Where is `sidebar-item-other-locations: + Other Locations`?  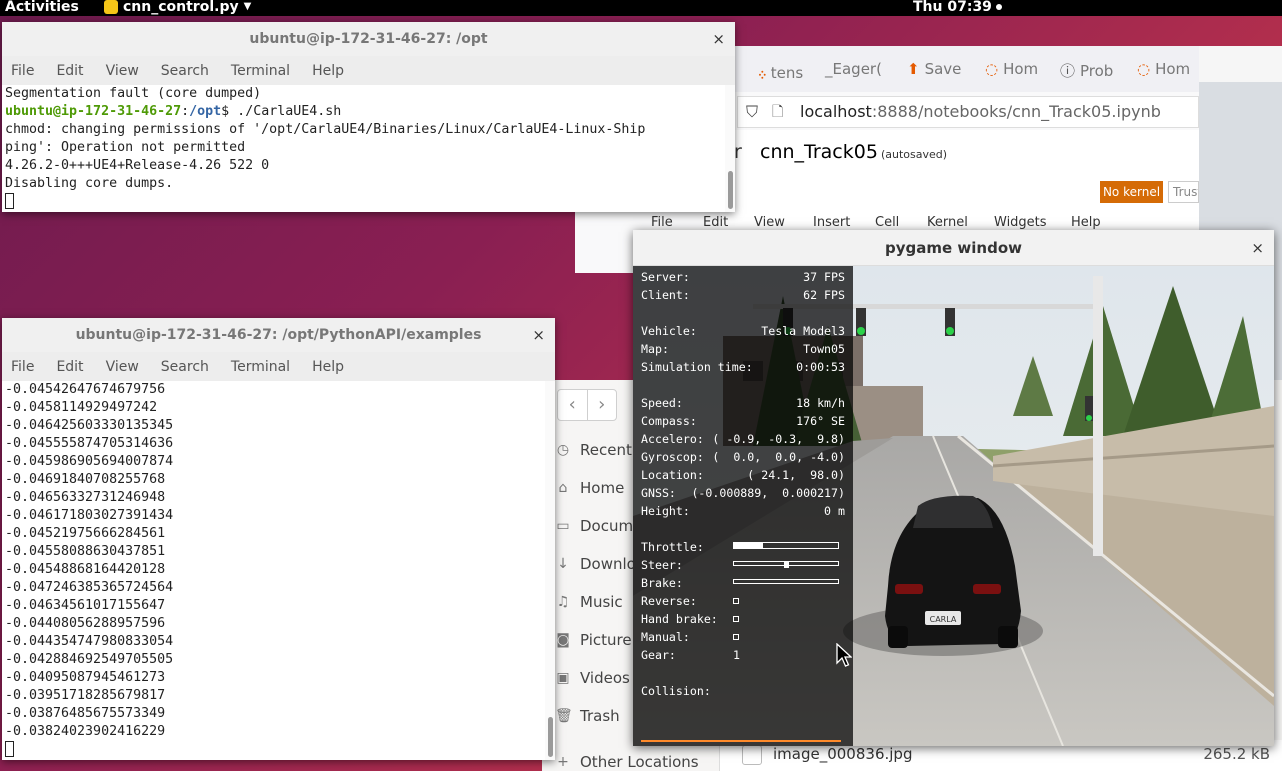
sidebar-item-other-locations: + Other Locations is located at coordinates (627, 762).